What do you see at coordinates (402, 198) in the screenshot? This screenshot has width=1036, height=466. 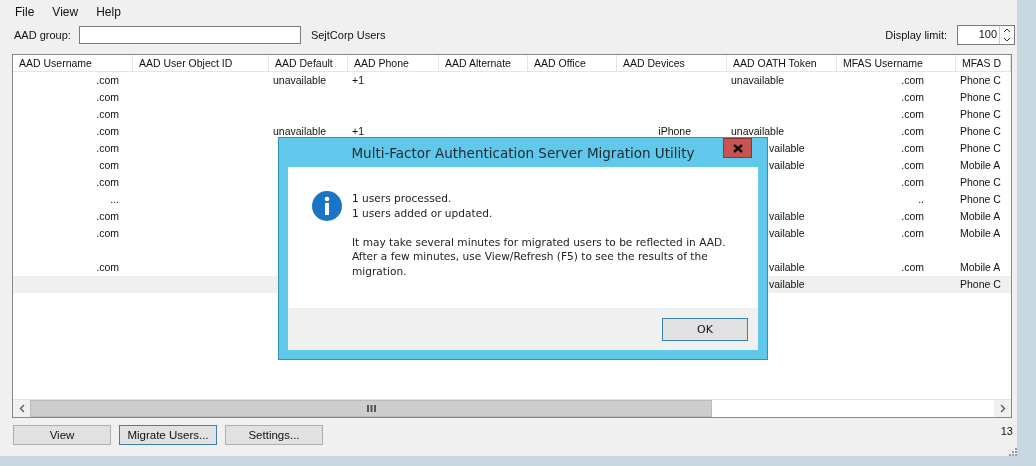 I see `message-line: 1 users processed.` at bounding box center [402, 198].